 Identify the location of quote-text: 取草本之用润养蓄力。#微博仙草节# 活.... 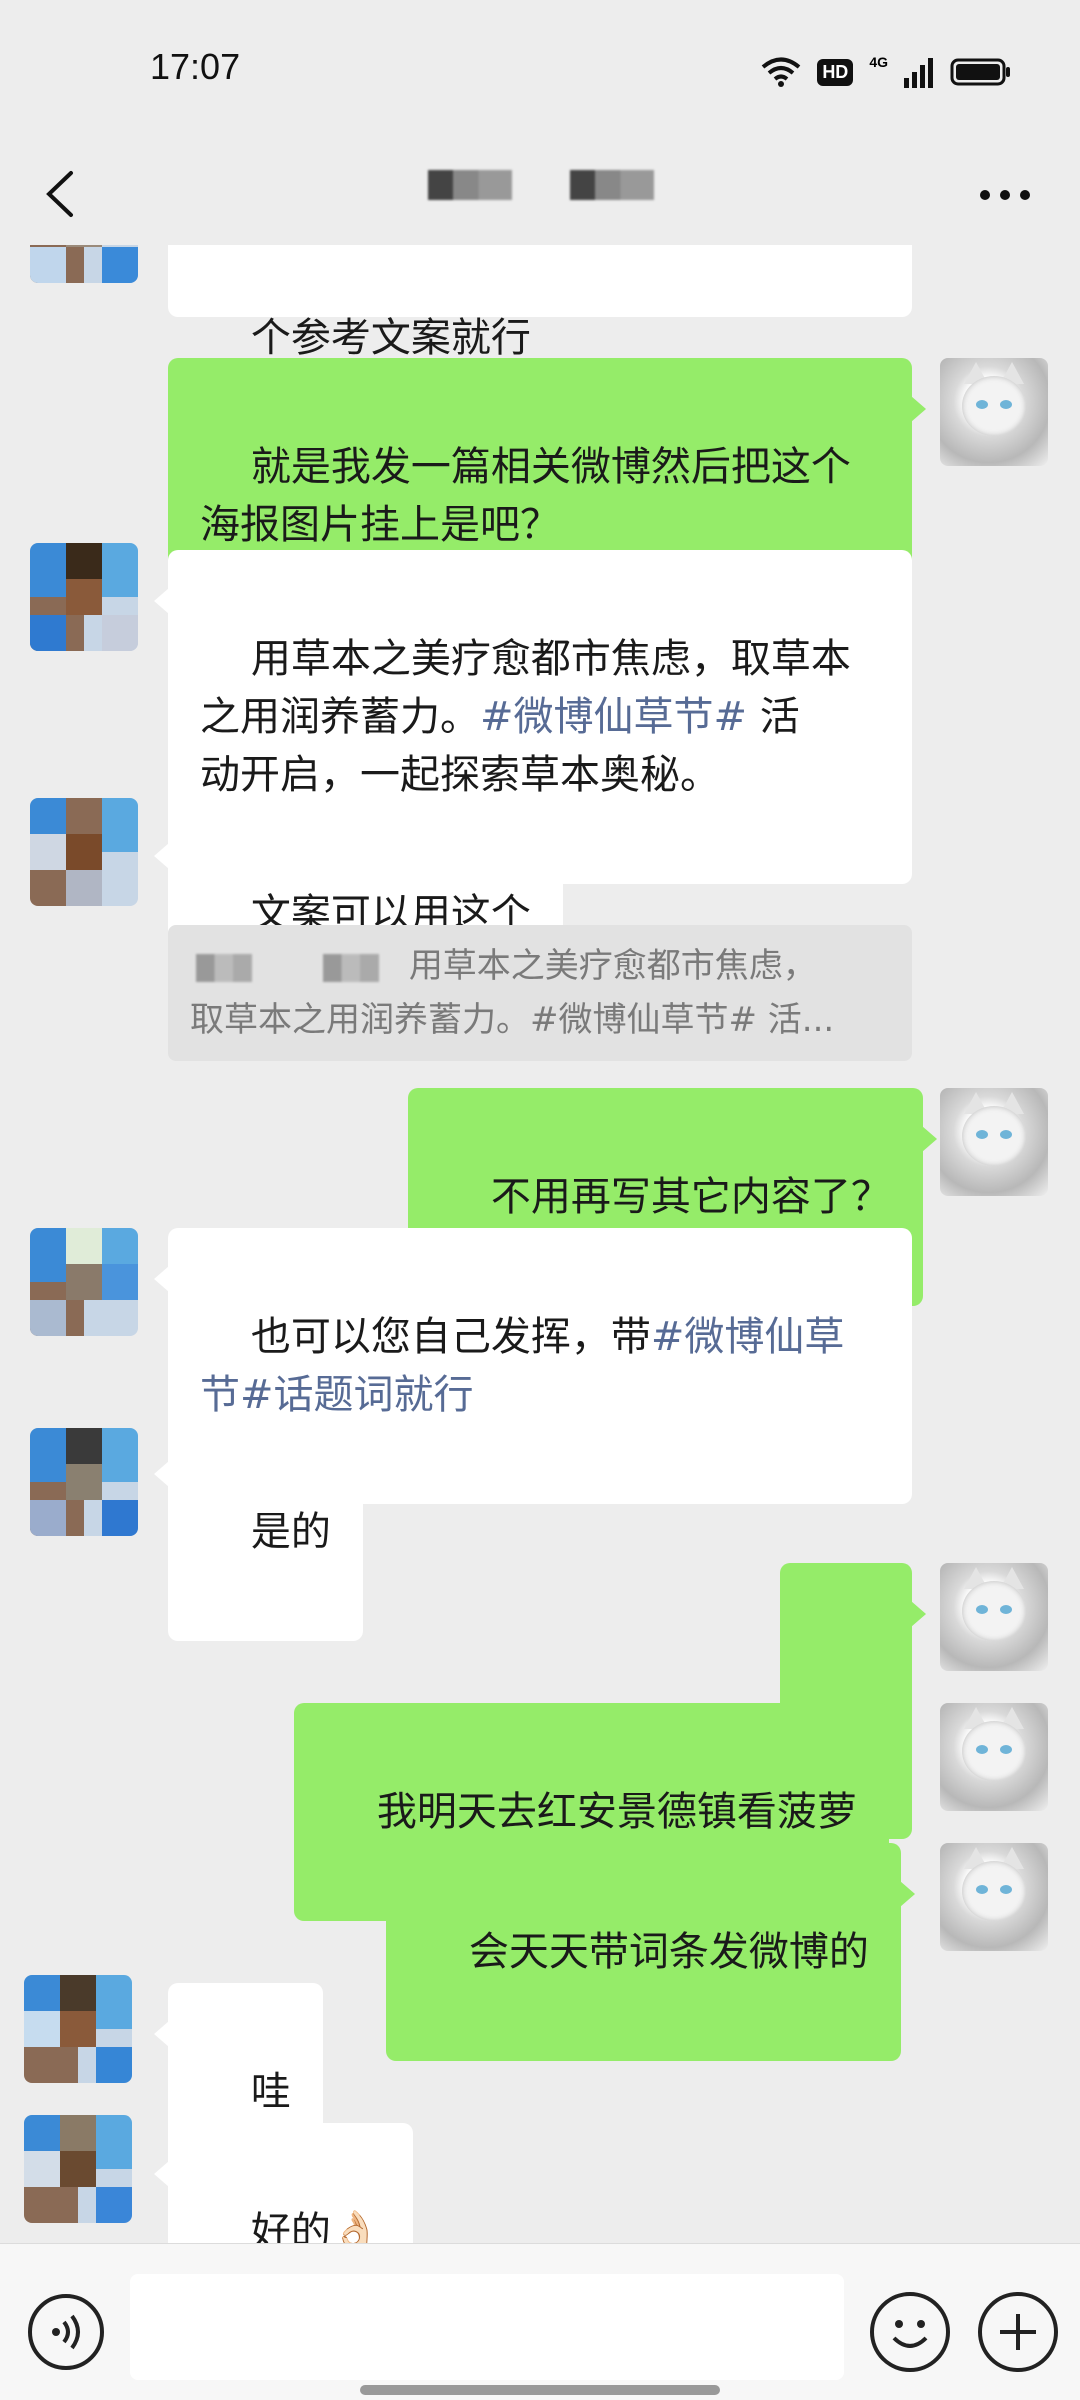
(512, 1020).